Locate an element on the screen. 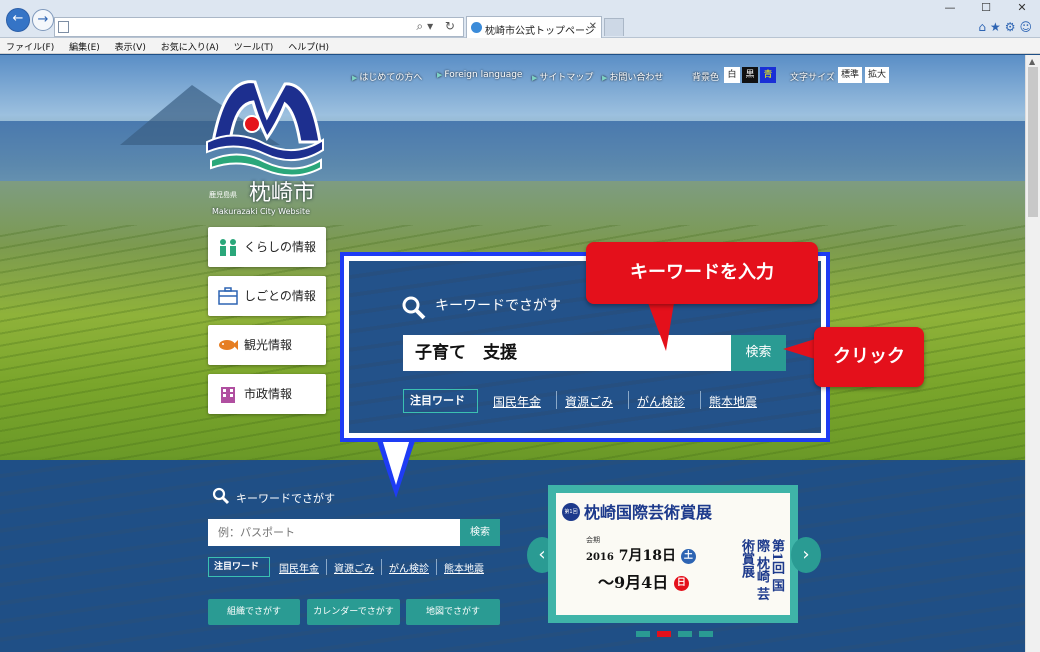  logo-city-name: 枕崎市 is located at coordinates (282, 193).